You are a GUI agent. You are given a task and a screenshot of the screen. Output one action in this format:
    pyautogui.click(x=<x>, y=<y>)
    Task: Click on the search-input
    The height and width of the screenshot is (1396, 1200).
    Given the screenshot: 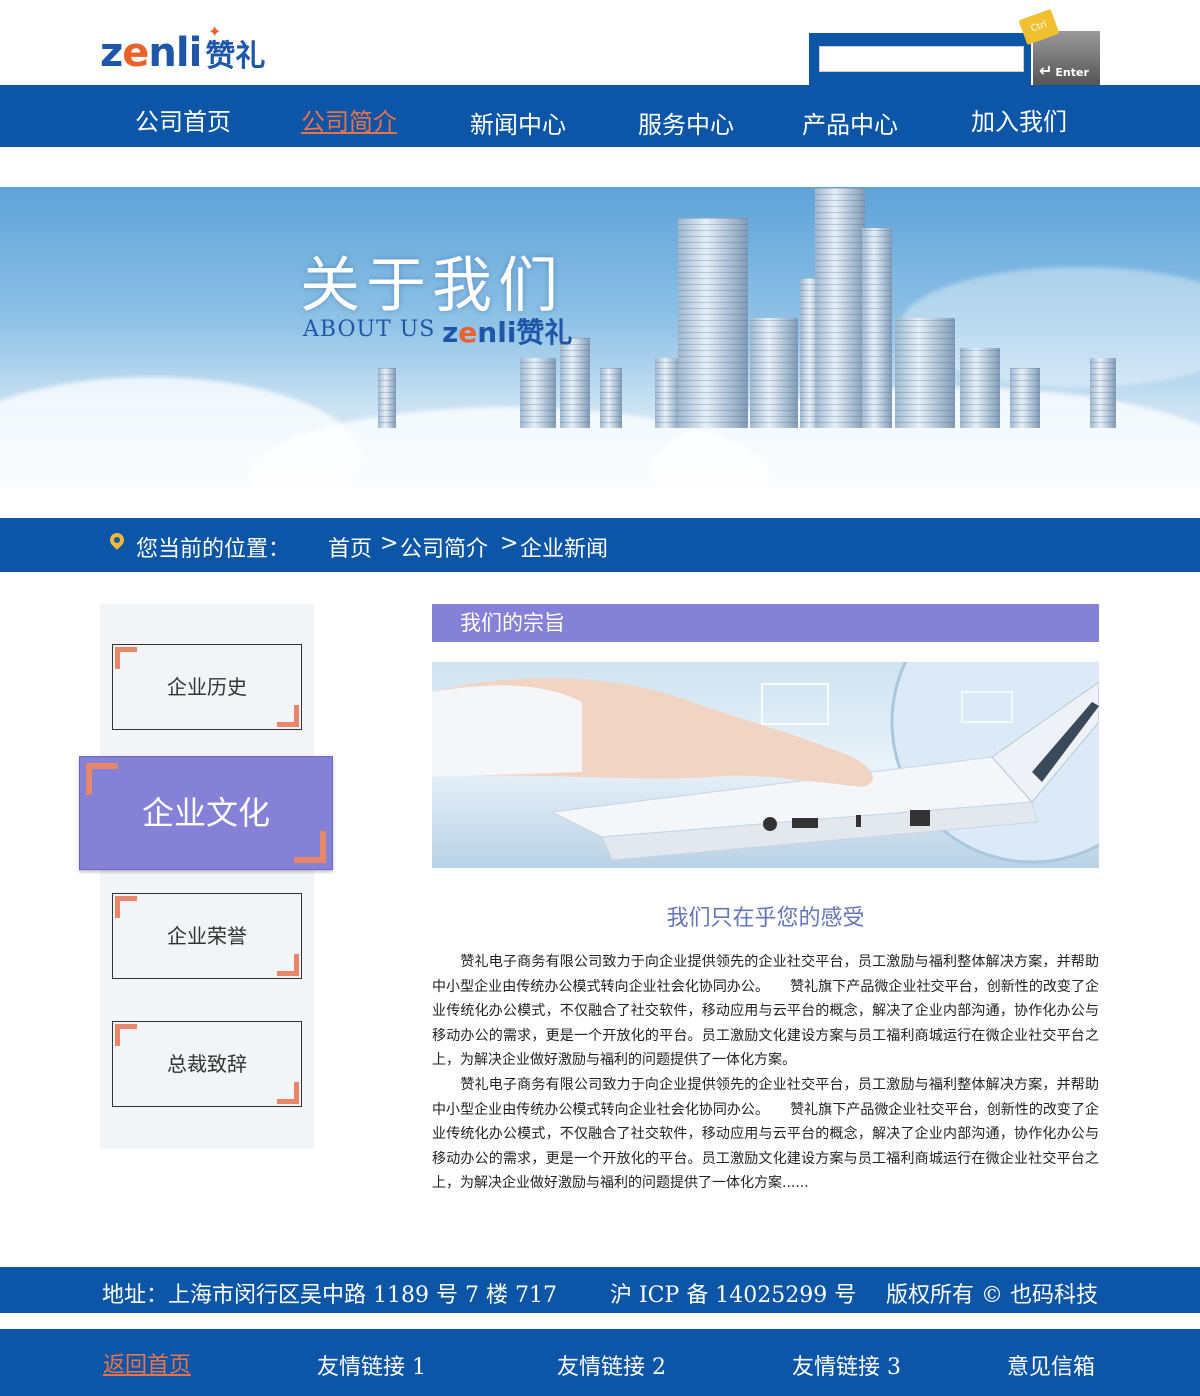 What is the action you would take?
    pyautogui.click(x=921, y=59)
    